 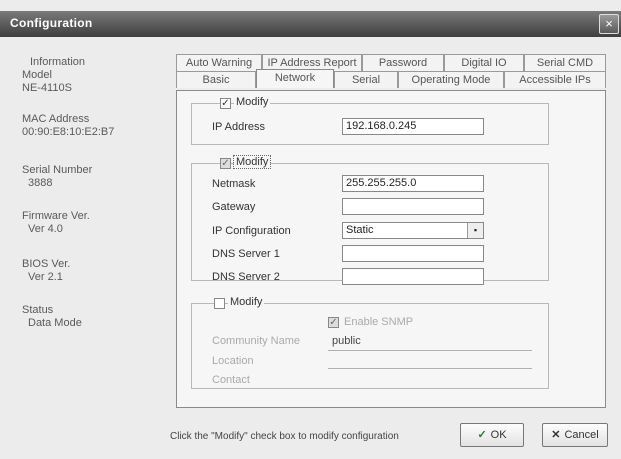 I want to click on ip-modify-checkbox: ✓, so click(x=225, y=103).